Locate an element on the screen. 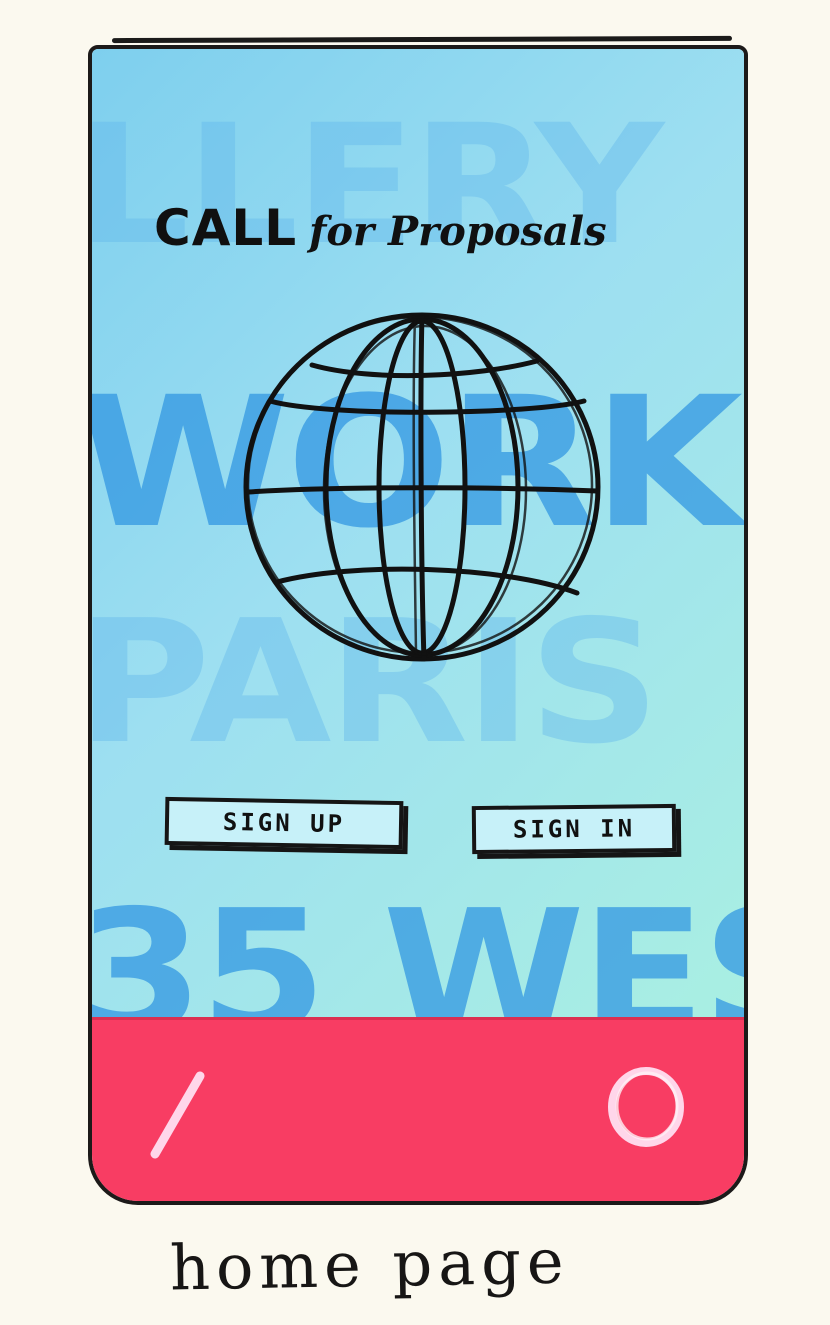 This screenshot has height=1325, width=830. page-caption: home page is located at coordinates (370, 1264).